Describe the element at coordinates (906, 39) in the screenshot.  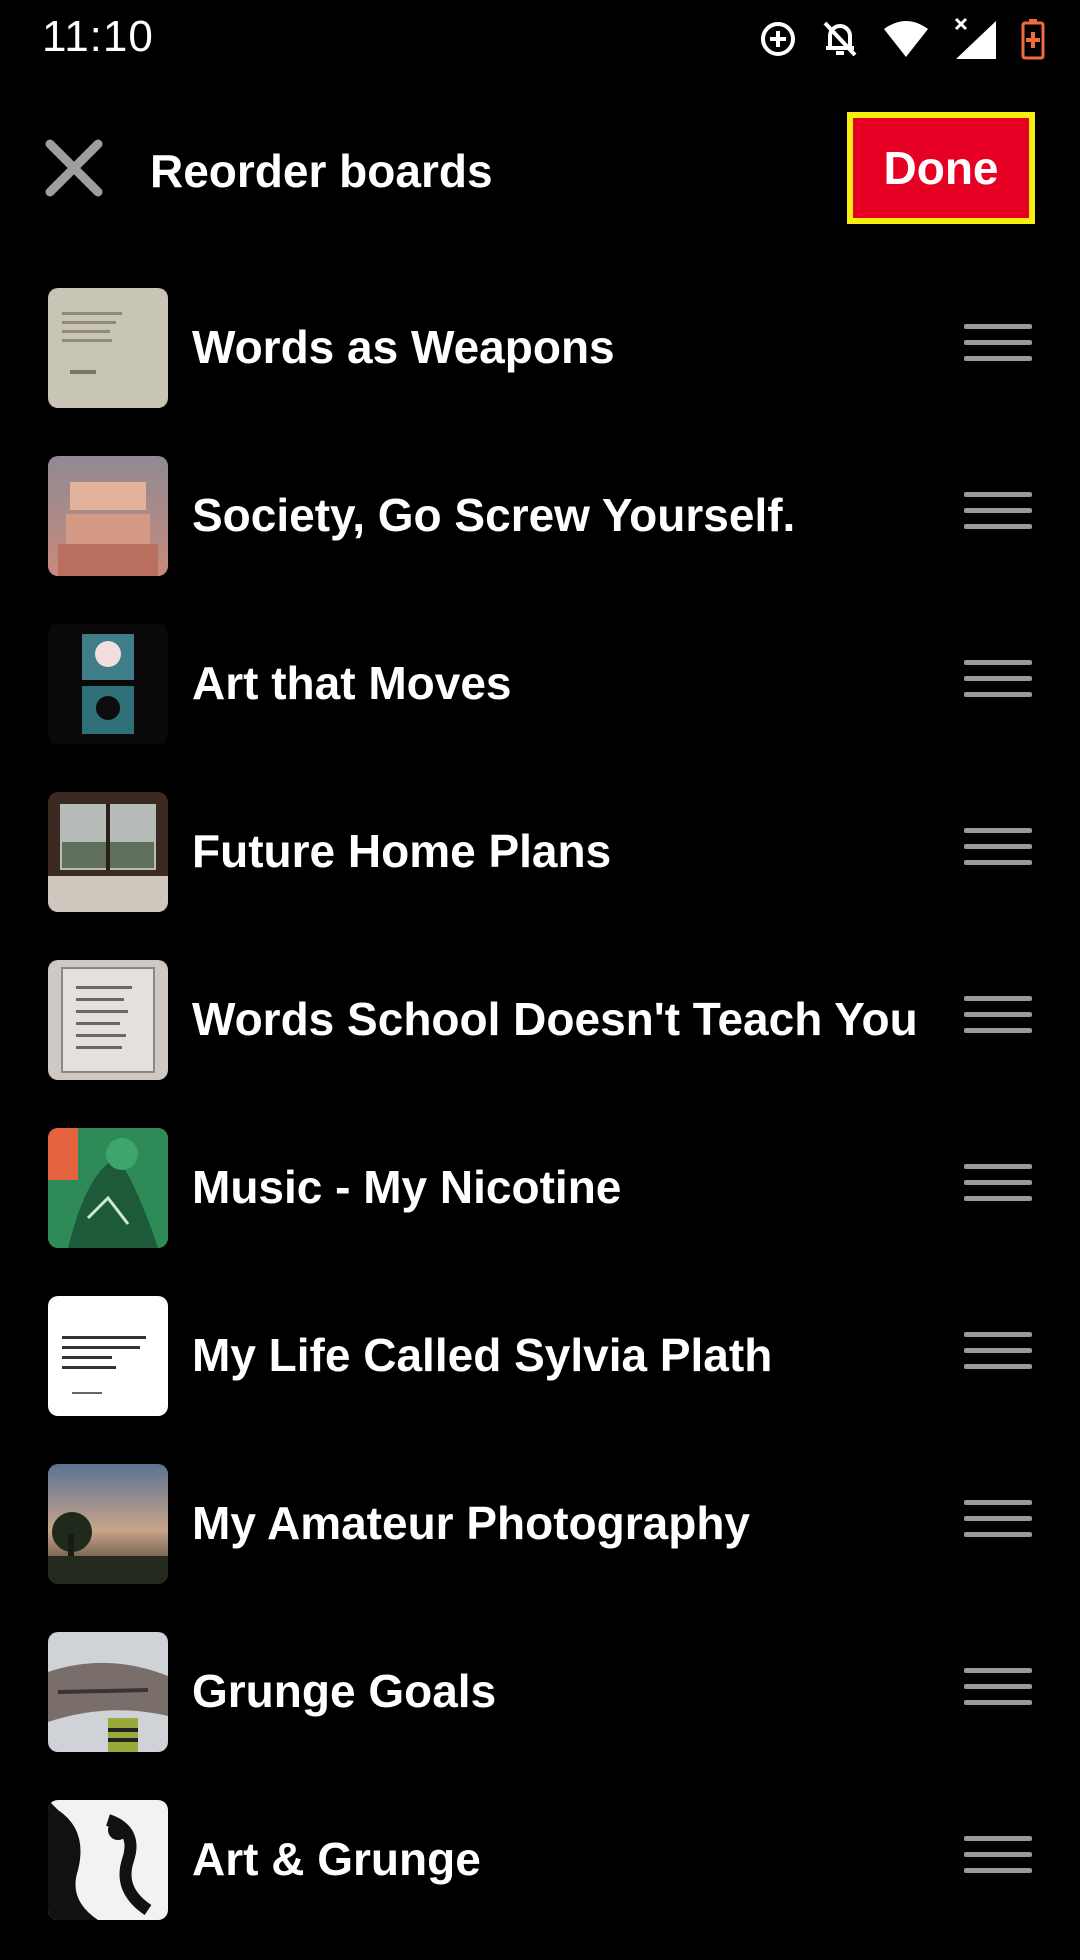
I see `wifi-icon` at that location.